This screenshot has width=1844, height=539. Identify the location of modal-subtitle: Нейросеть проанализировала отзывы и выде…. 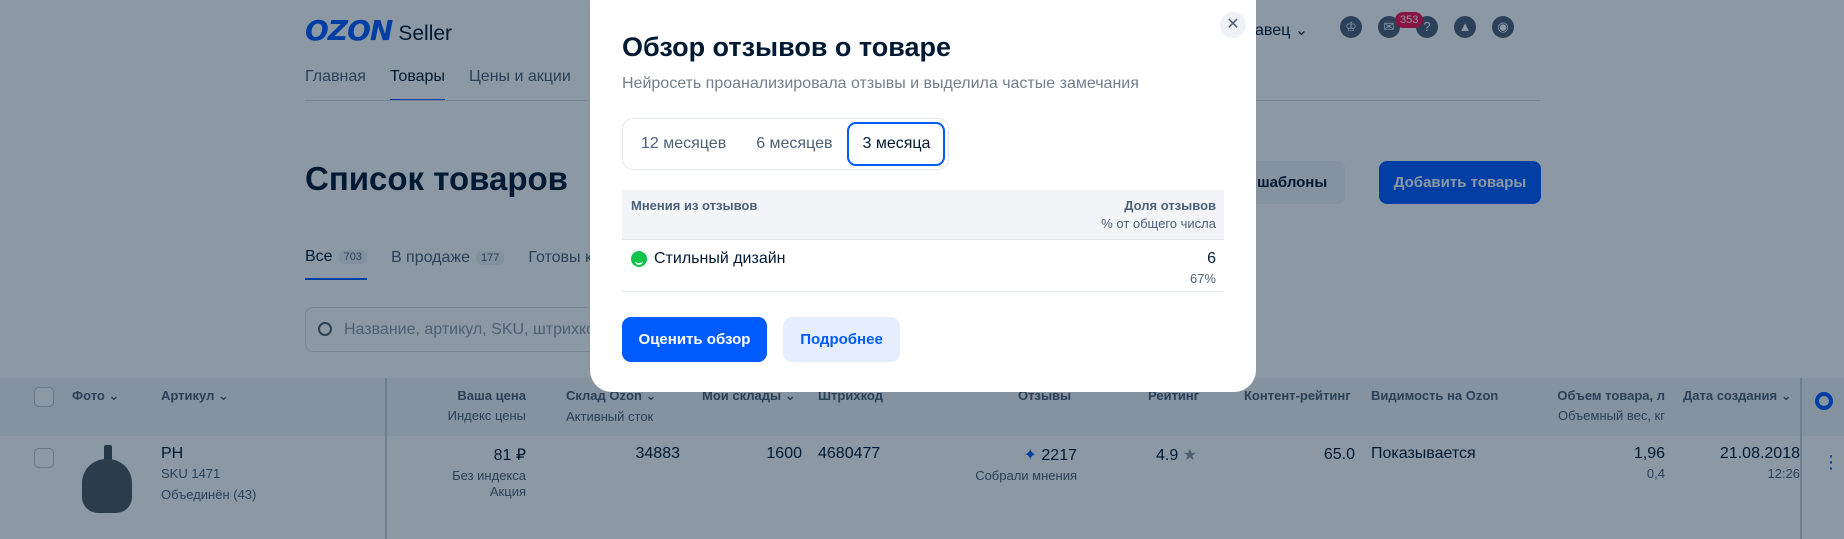
(880, 83).